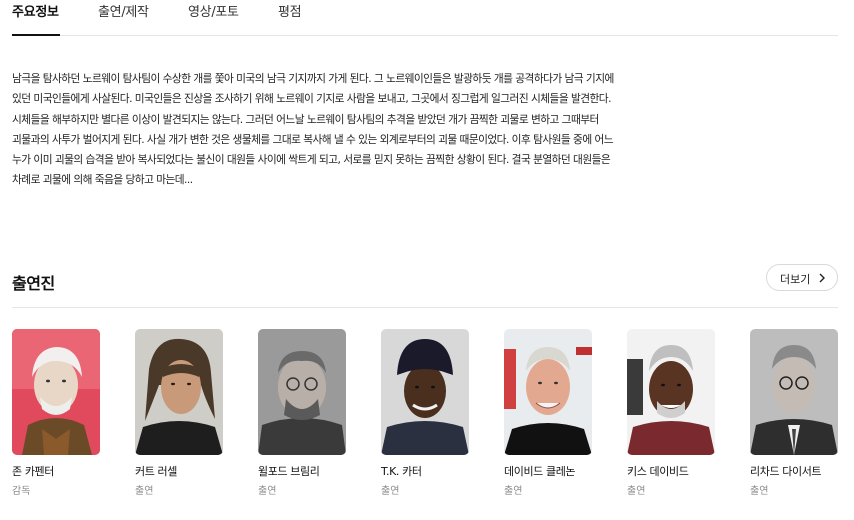  Describe the element at coordinates (289, 471) in the screenshot. I see `cast-member-name: 윌포드 브림리` at that location.